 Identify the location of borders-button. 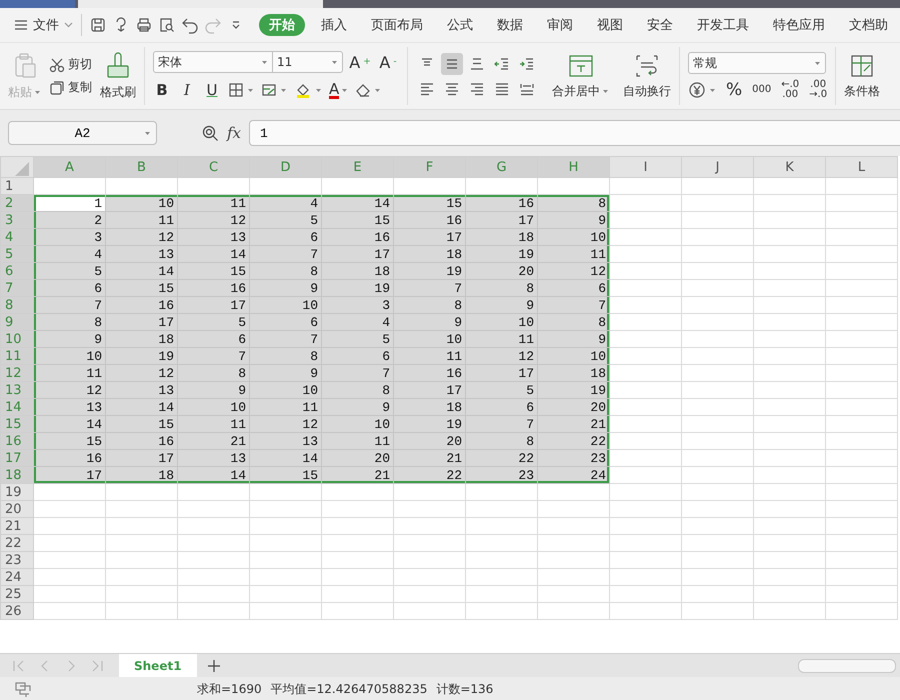
(241, 90).